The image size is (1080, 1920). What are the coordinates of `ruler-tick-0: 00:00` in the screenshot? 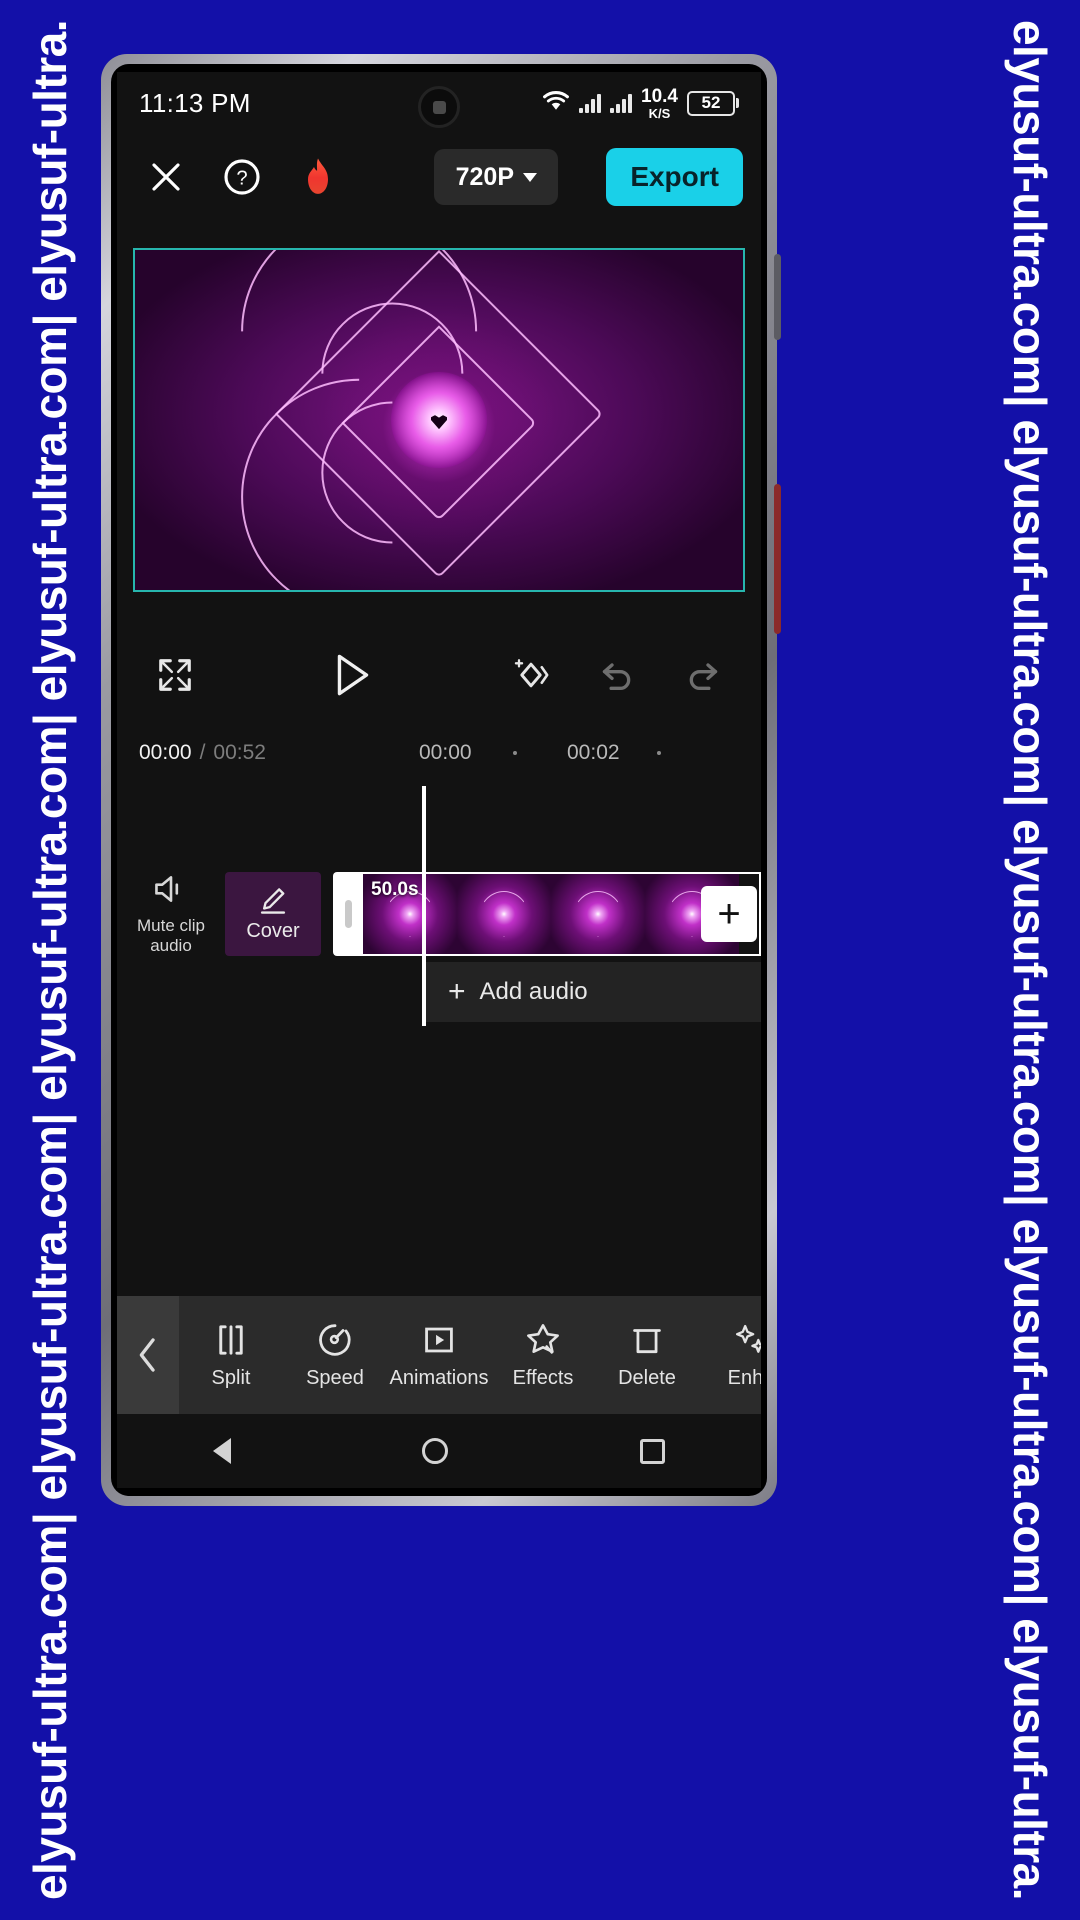 It's located at (445, 752).